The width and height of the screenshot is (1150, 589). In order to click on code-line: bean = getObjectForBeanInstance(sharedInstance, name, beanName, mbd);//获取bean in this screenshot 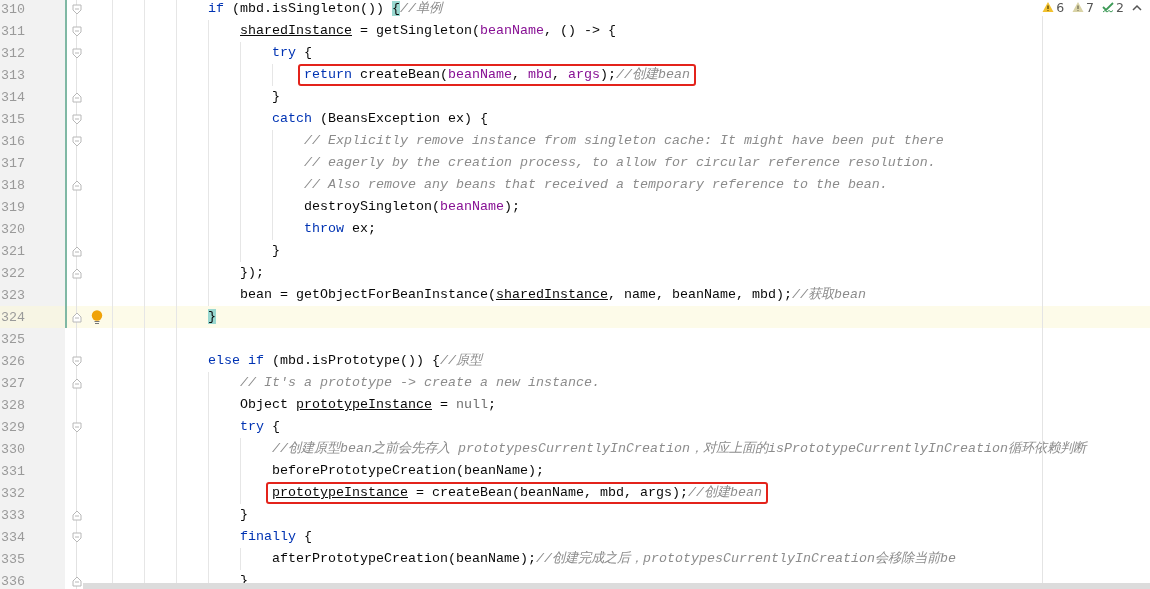, I will do `click(553, 295)`.